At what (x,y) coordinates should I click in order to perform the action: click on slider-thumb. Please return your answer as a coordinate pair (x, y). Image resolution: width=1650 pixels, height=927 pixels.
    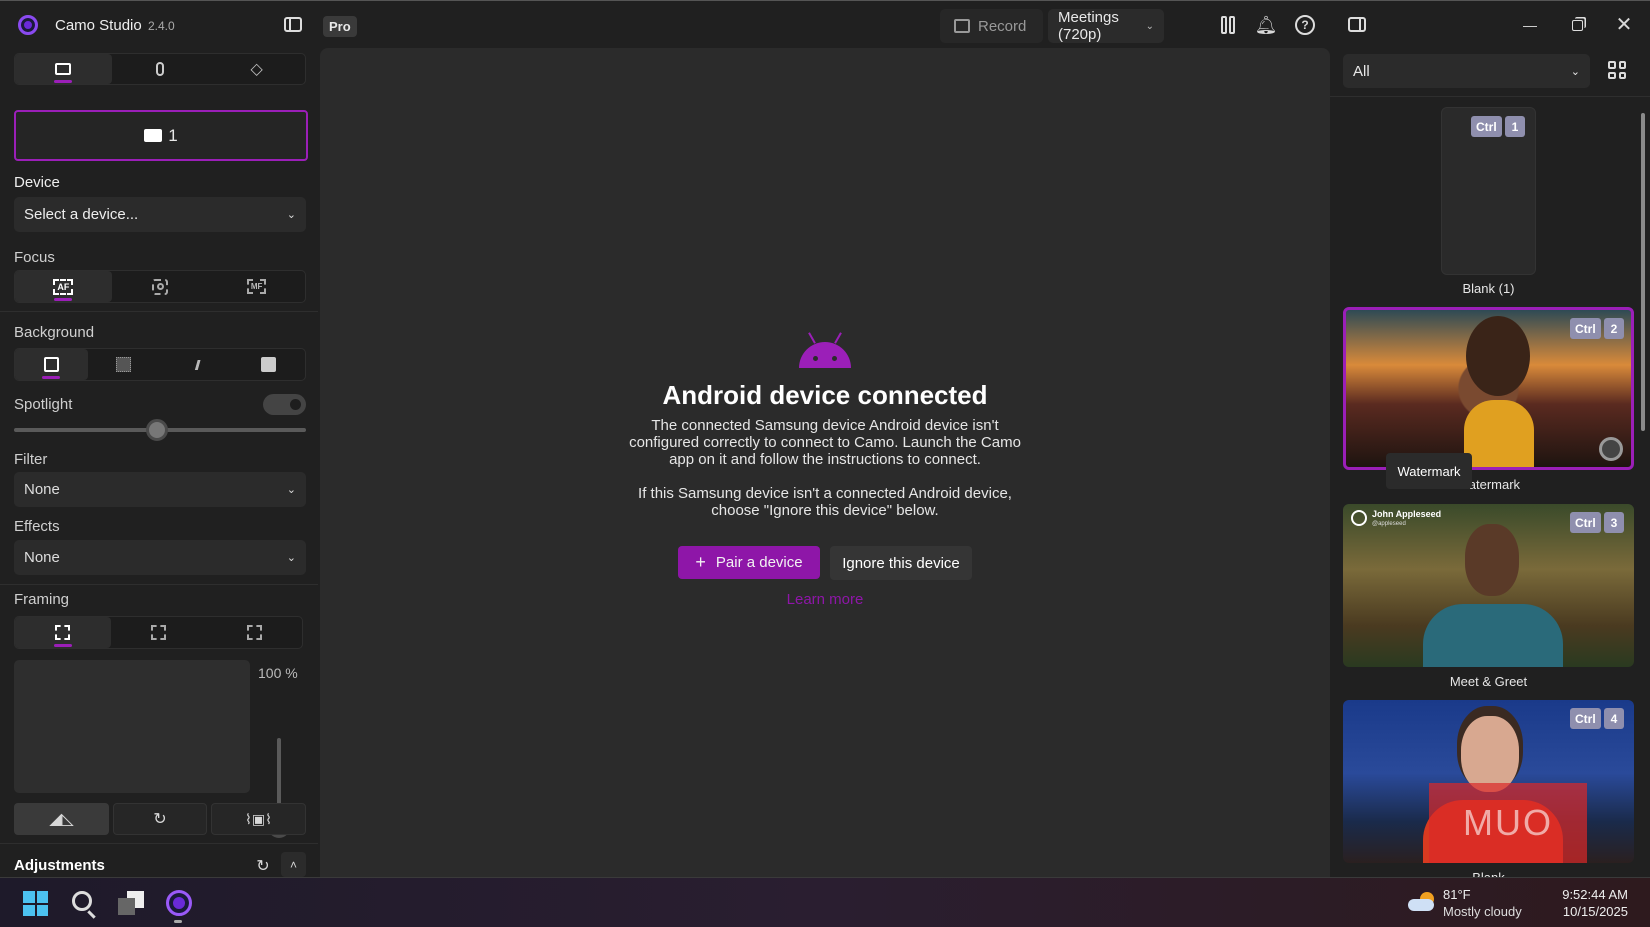
    Looking at the image, I should click on (157, 430).